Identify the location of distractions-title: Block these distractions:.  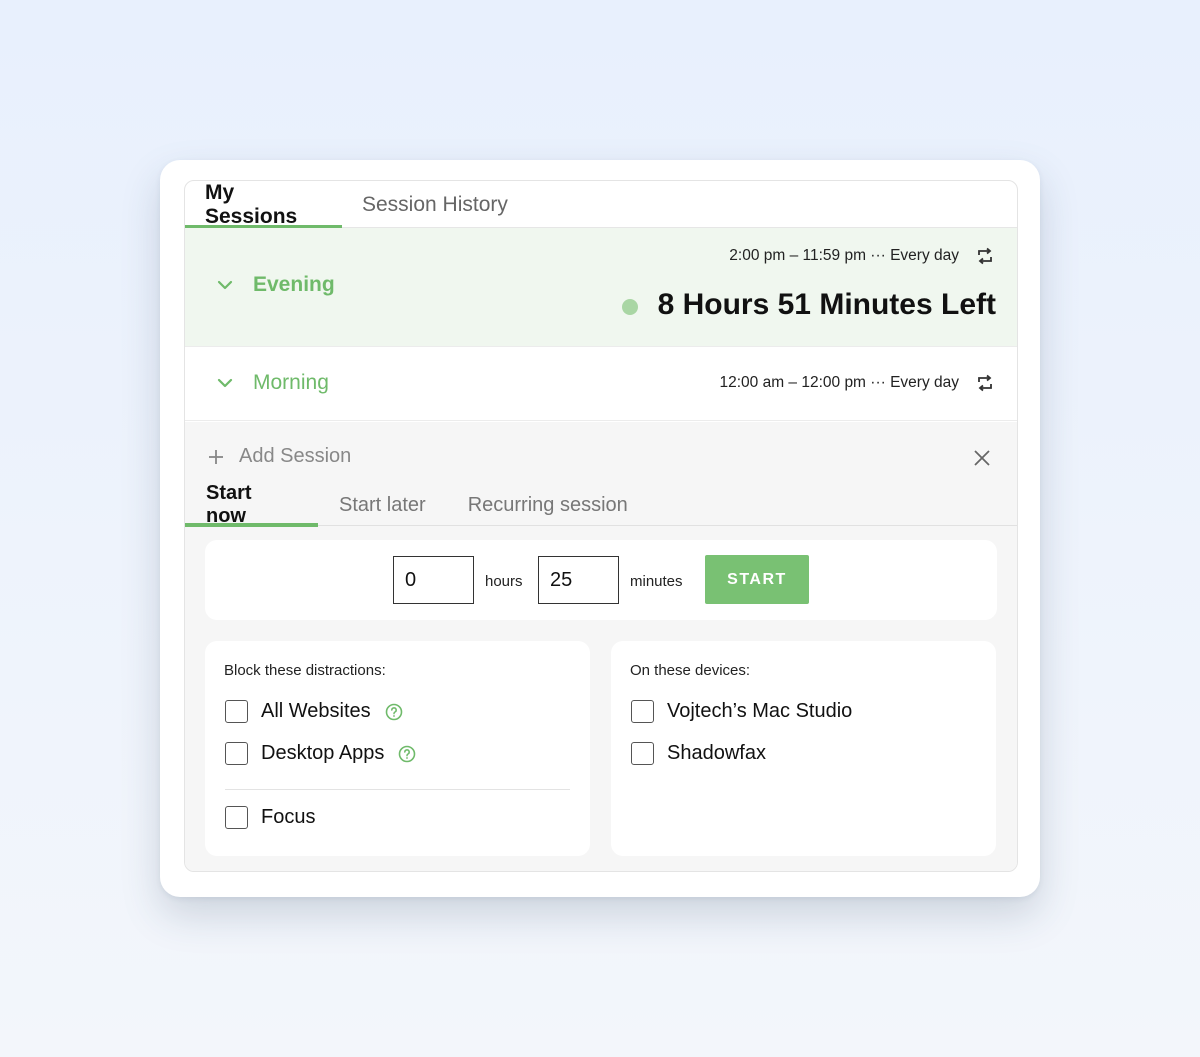
(305, 670).